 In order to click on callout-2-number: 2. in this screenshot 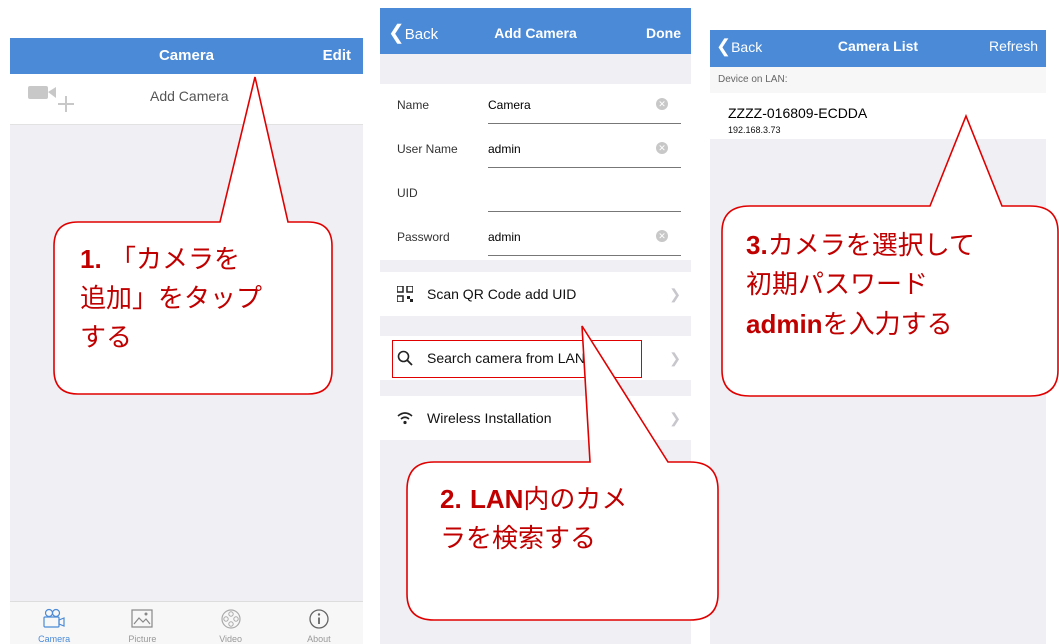, I will do `click(451, 499)`.